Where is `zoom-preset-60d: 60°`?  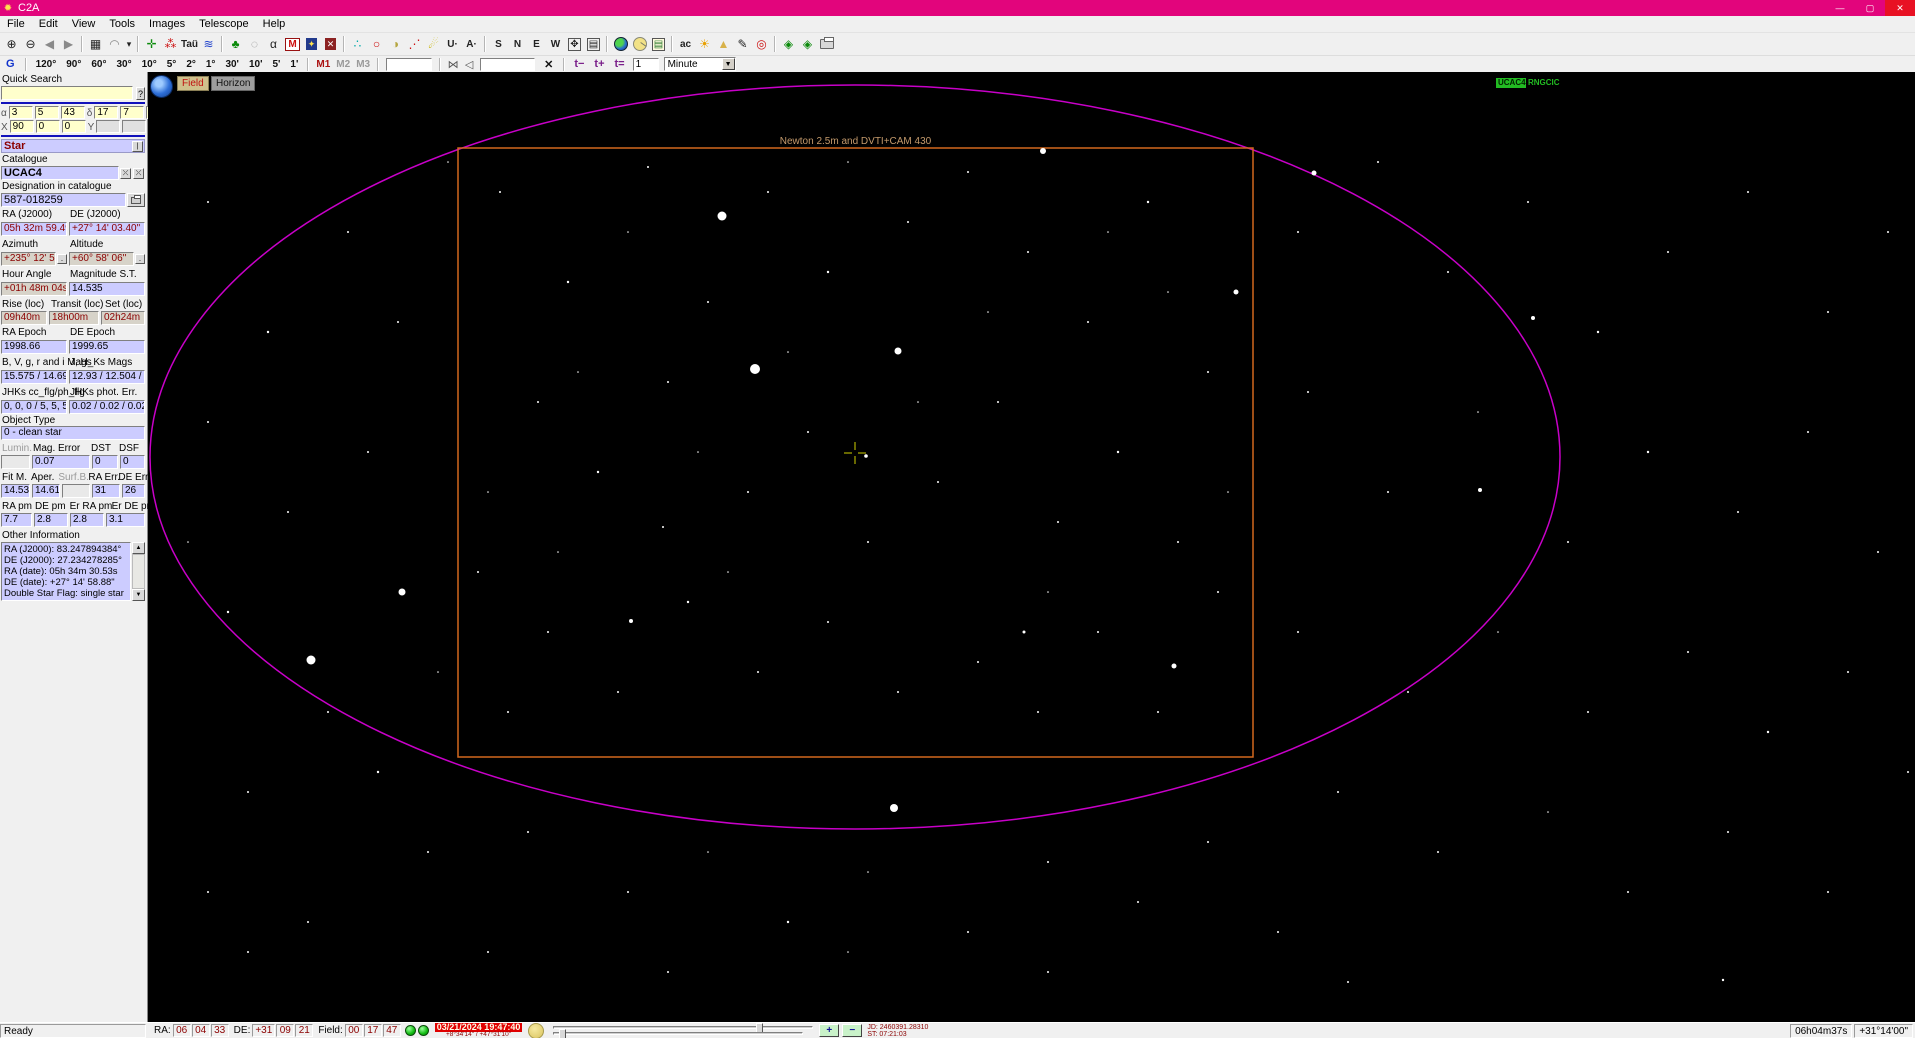
zoom-preset-60d: 60° is located at coordinates (98, 64).